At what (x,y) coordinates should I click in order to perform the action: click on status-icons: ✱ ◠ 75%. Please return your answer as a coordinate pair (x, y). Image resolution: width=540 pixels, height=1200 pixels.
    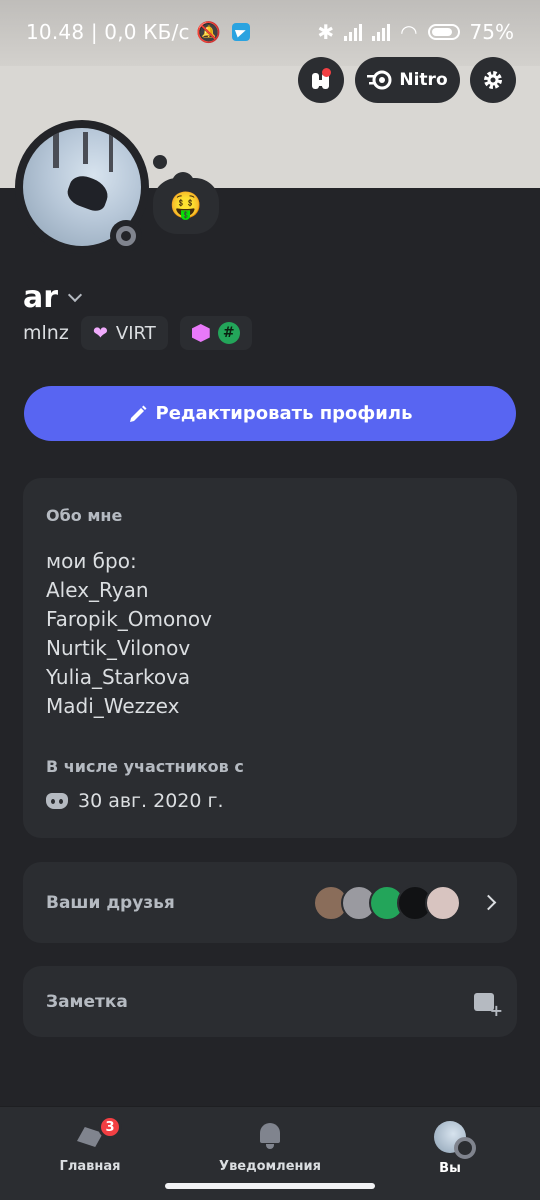
    Looking at the image, I should click on (415, 32).